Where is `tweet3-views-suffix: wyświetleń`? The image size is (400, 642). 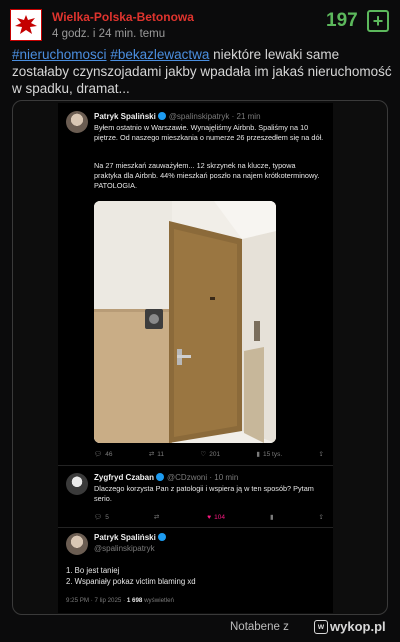
tweet3-views-suffix: wyświetleń is located at coordinates (158, 600).